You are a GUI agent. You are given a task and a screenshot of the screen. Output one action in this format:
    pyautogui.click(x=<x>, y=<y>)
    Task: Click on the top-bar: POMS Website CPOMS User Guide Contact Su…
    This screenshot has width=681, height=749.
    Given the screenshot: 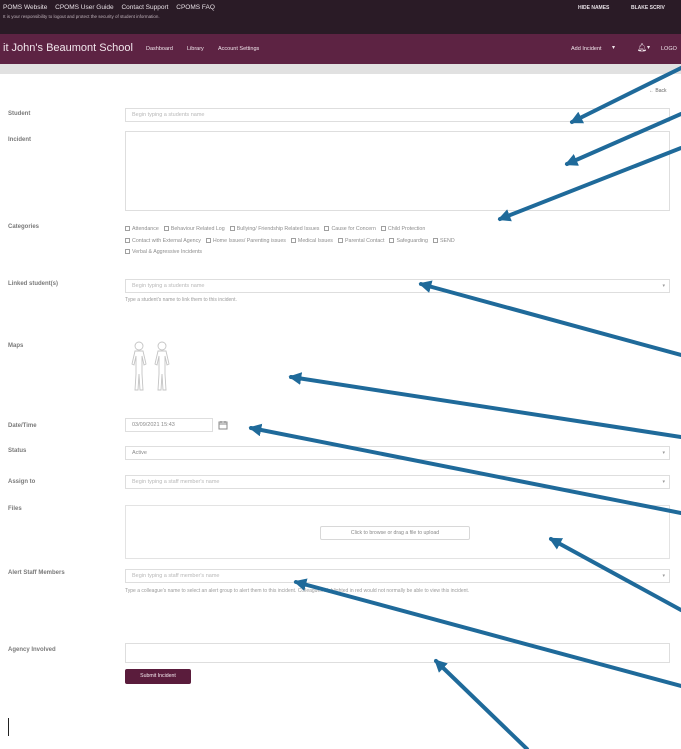 What is the action you would take?
    pyautogui.click(x=340, y=17)
    